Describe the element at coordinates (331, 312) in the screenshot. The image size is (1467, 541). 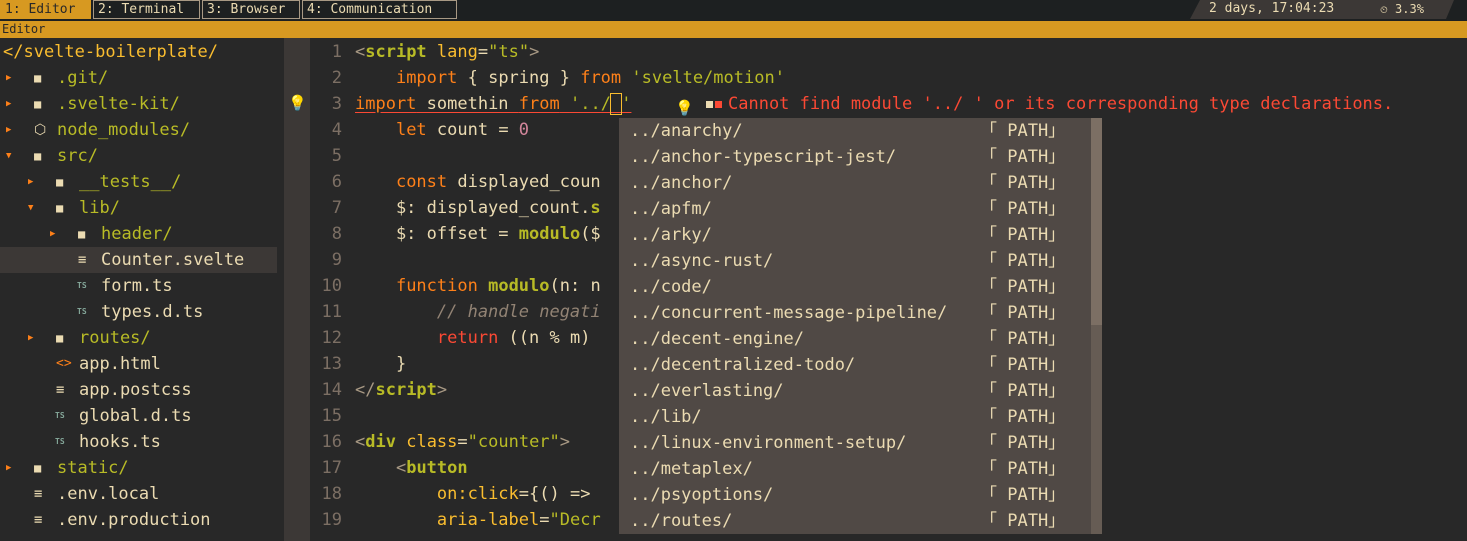
I see `line-number: 11` at that location.